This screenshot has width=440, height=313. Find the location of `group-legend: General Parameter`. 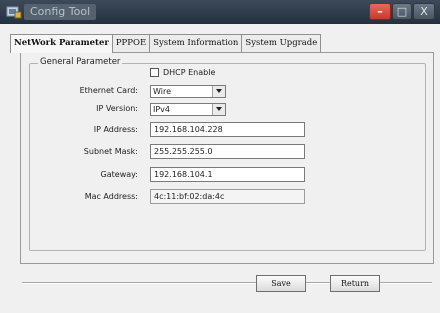

group-legend: General Parameter is located at coordinates (80, 62).